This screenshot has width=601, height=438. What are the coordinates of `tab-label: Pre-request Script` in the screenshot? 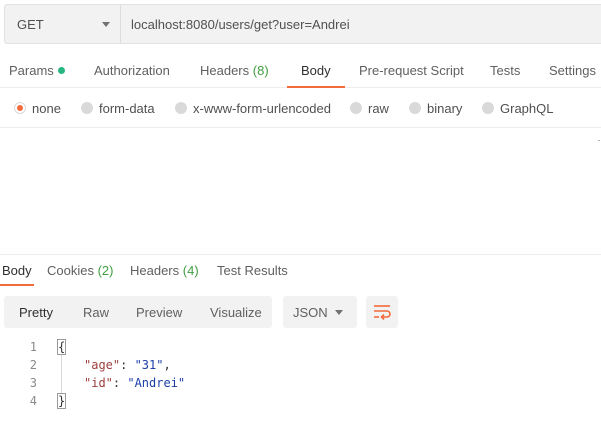 It's located at (411, 70).